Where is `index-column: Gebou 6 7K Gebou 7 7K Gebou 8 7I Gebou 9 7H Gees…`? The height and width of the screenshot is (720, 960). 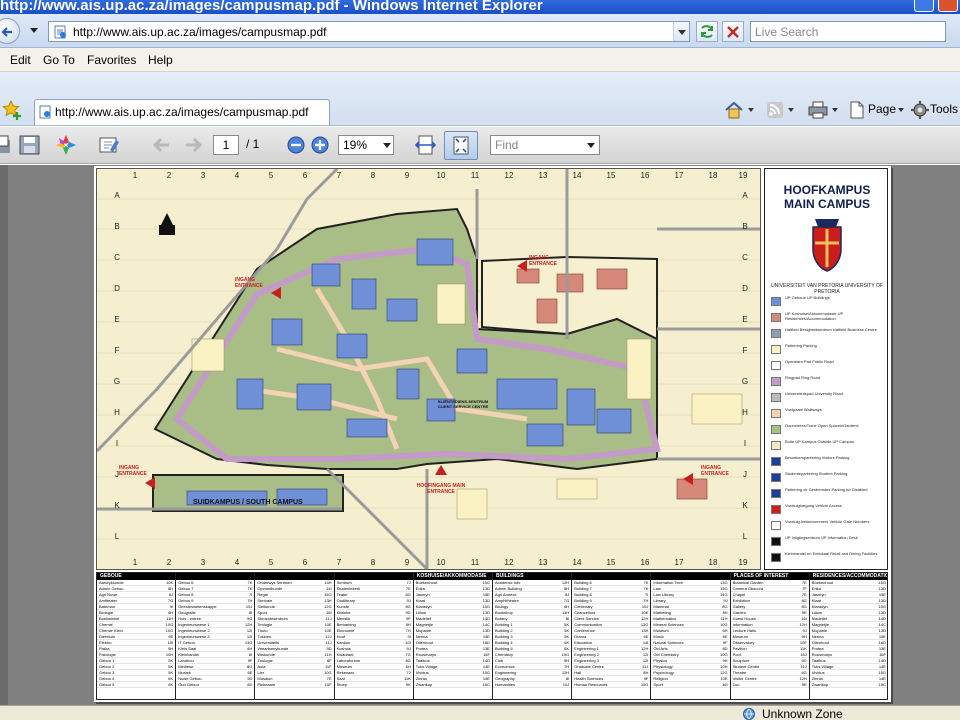 index-column: Gebou 6 7K Gebou 7 7K Gebou 8 7I Gebou 9 7H Gees… is located at coordinates (216, 636).